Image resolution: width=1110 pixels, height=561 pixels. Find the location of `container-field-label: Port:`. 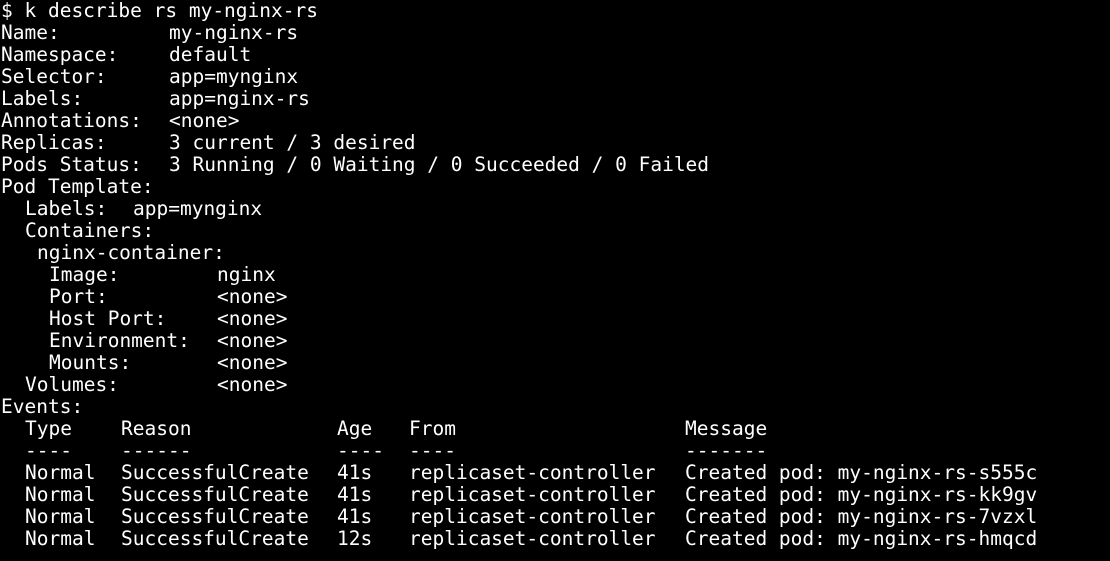

container-field-label: Port: is located at coordinates (78, 297).